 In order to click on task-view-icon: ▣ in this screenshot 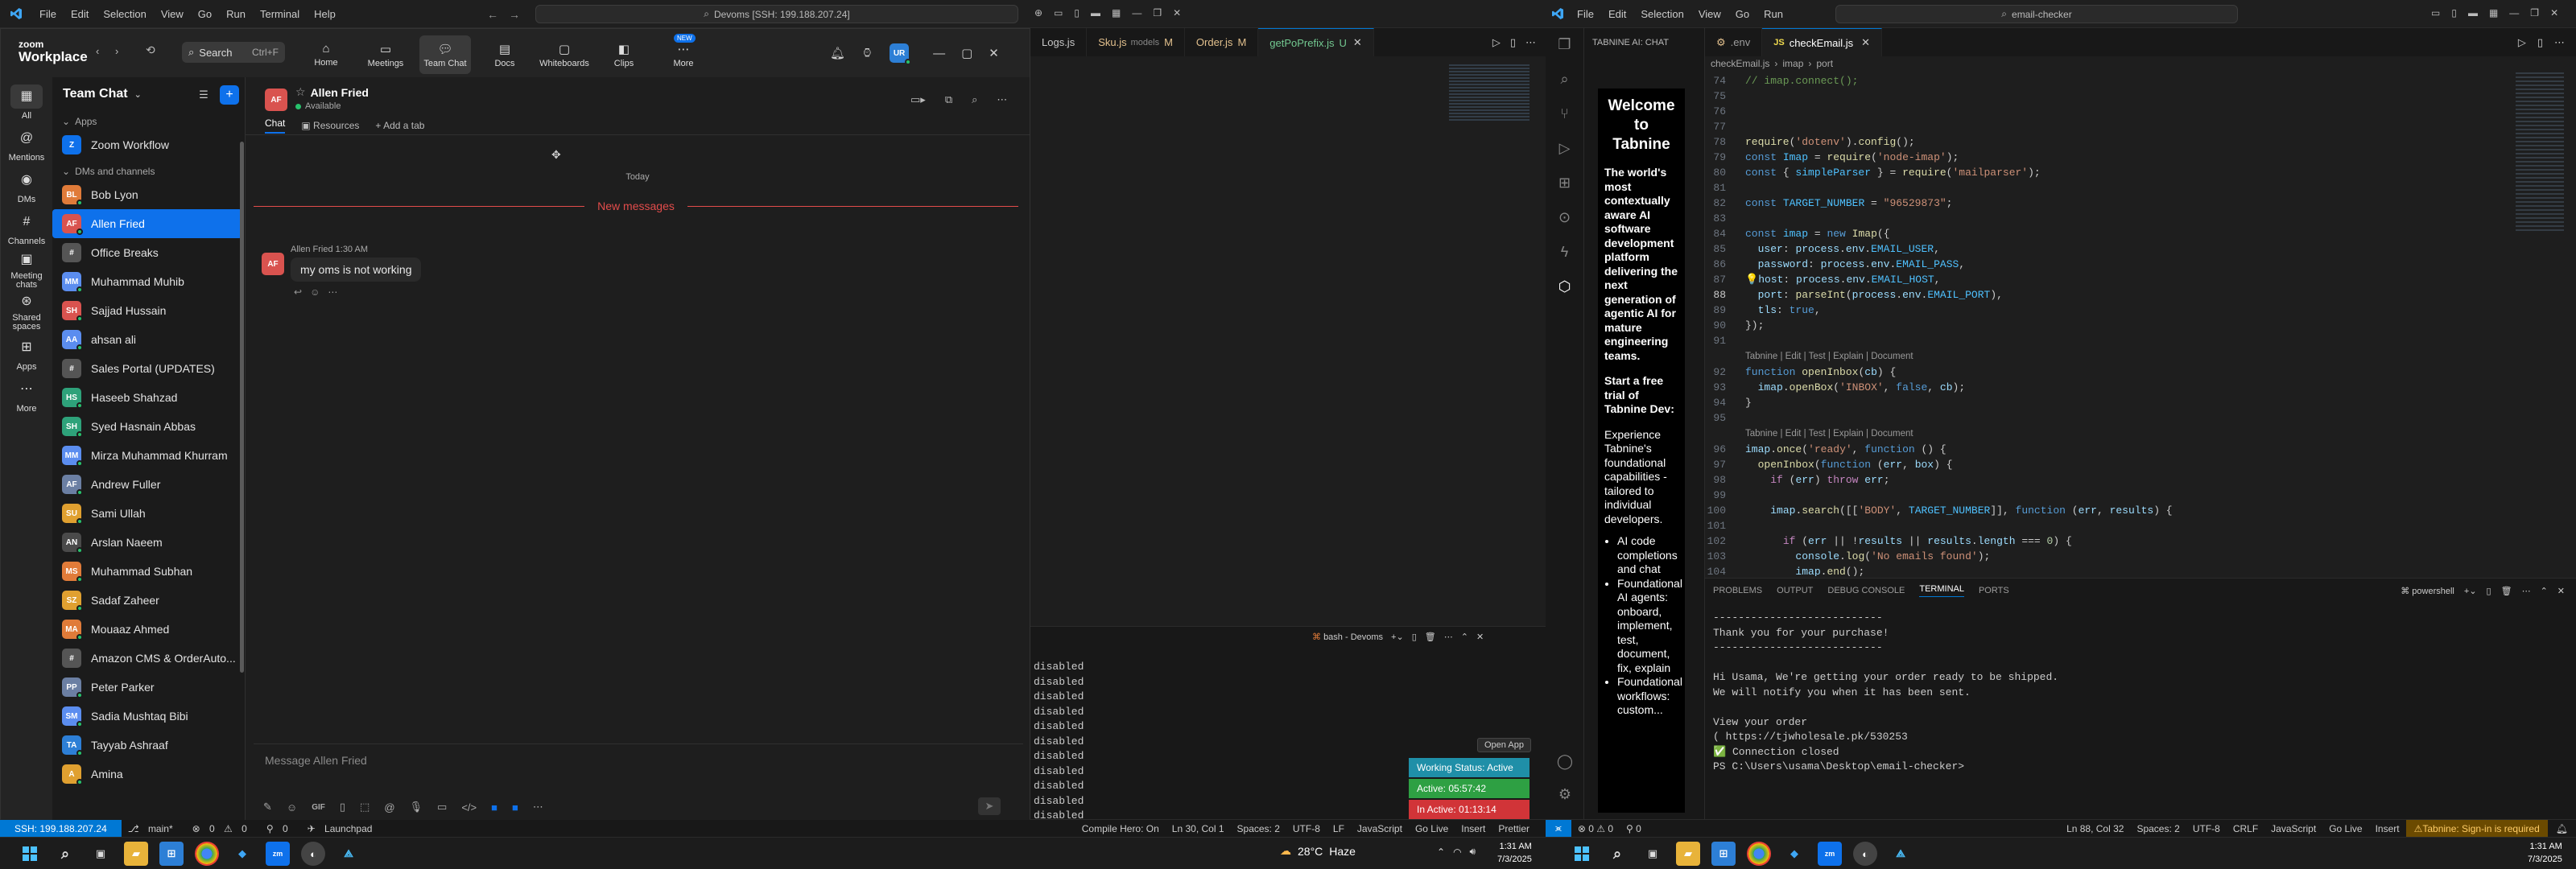, I will do `click(1653, 854)`.